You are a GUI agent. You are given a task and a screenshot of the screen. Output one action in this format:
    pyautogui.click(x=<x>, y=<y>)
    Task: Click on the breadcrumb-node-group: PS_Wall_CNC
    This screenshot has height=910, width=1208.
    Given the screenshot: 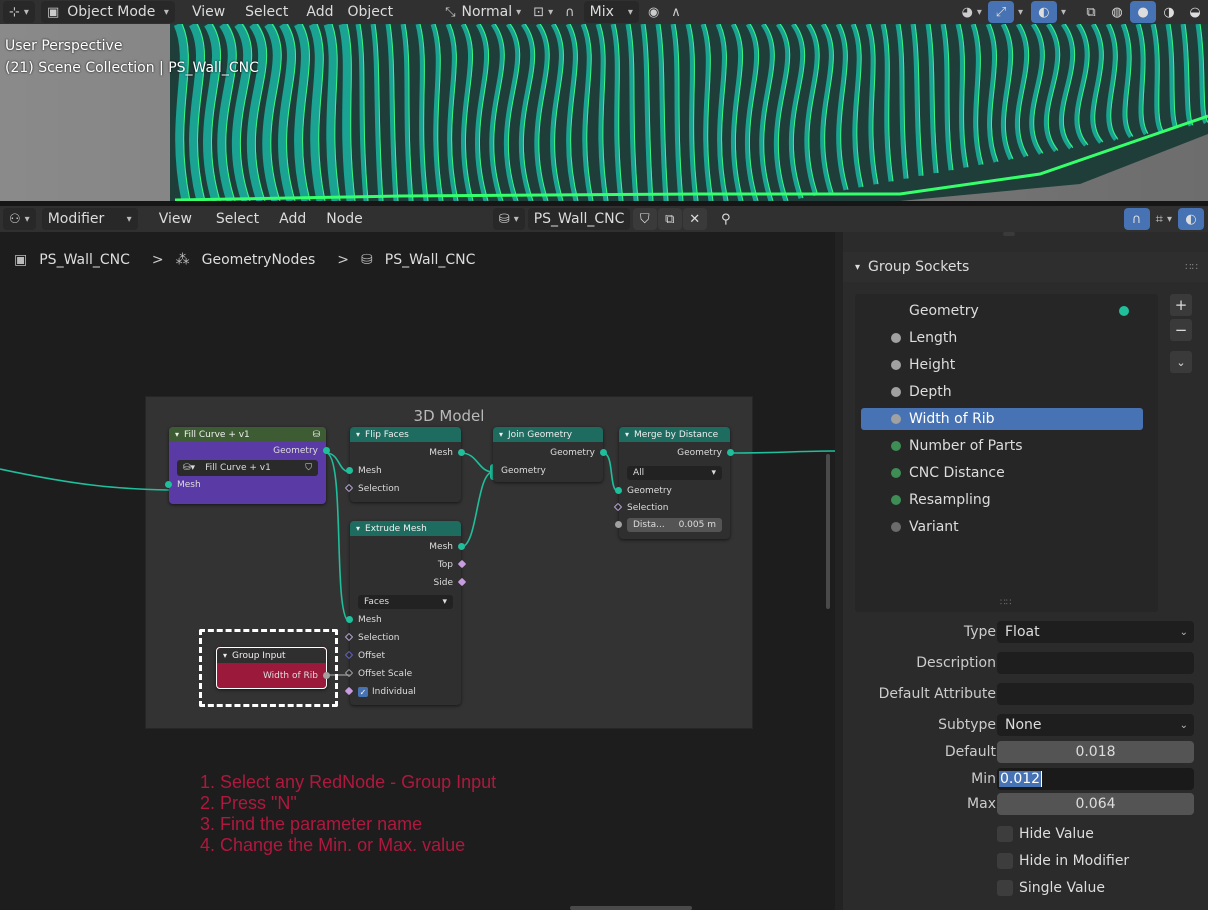 What is the action you would take?
    pyautogui.click(x=430, y=260)
    